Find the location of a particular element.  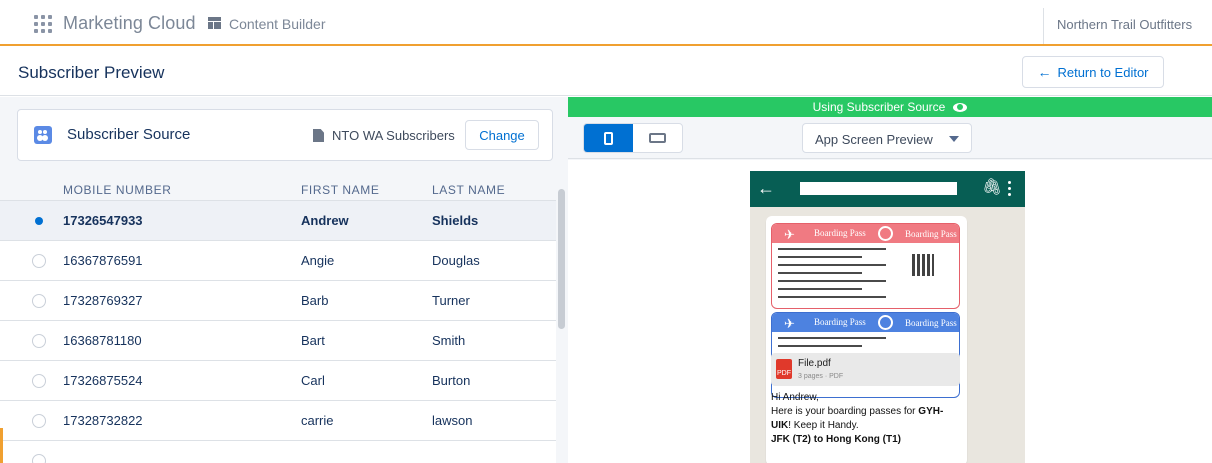

attachment-meta: 3 pages · PDF is located at coordinates (821, 376).